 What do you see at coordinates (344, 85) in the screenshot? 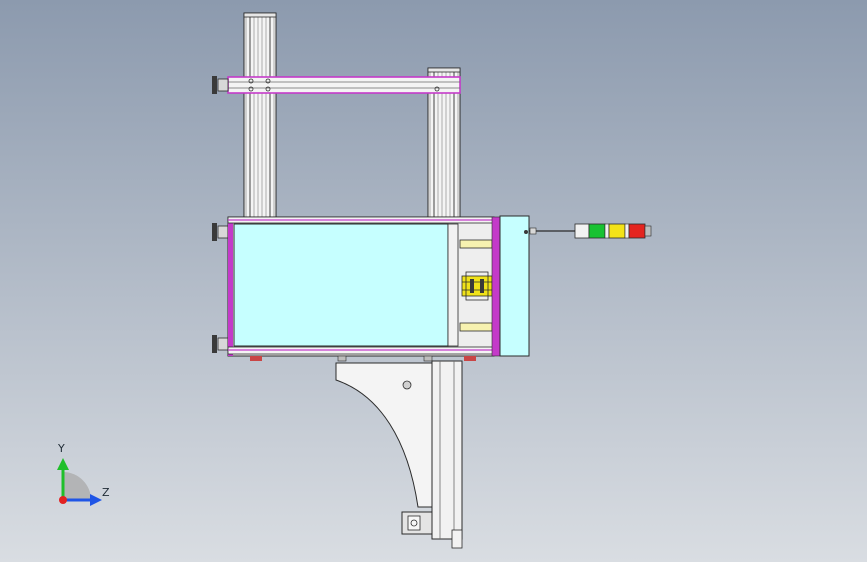
I see `top-crossbar` at bounding box center [344, 85].